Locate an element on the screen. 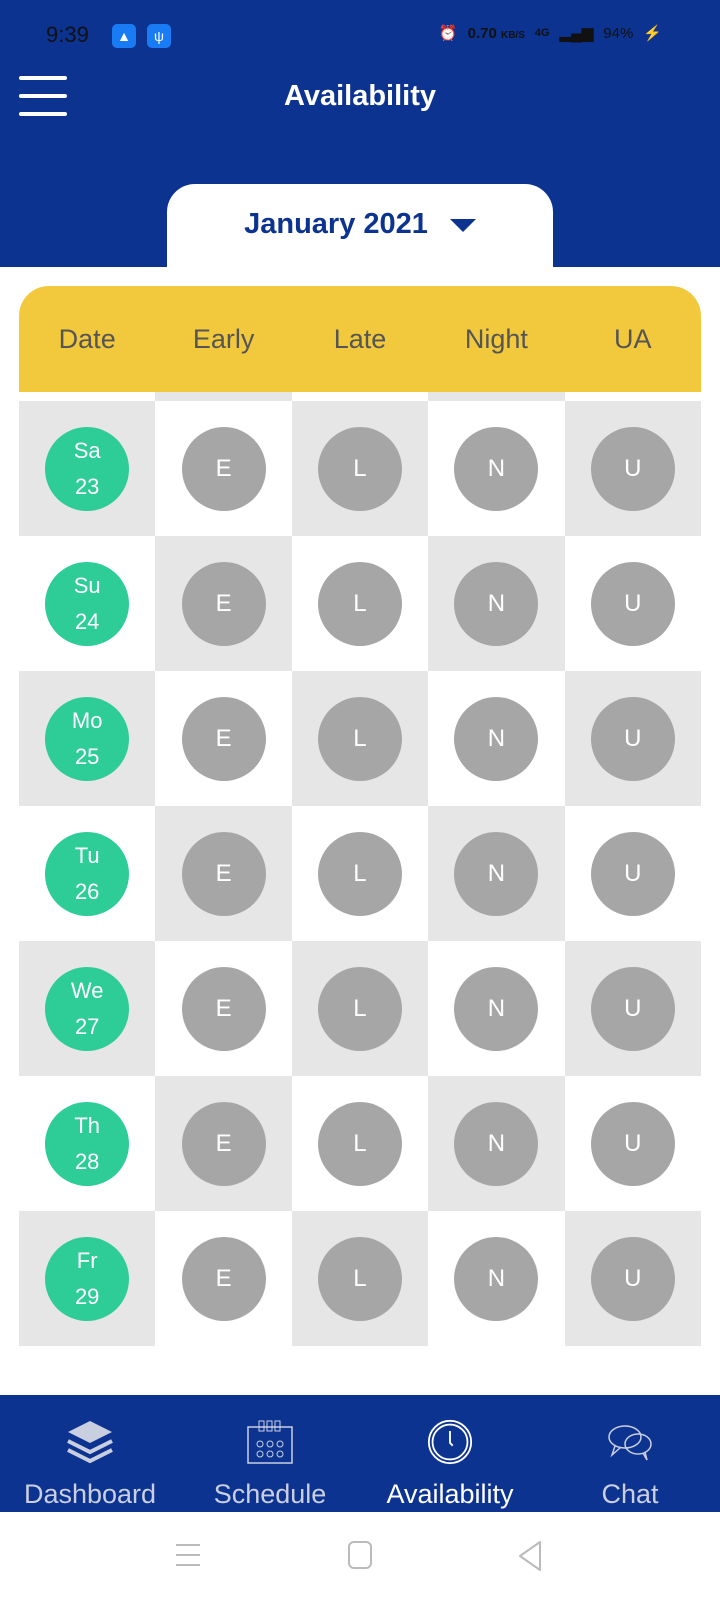  month-label: January 2021 is located at coordinates (336, 224).